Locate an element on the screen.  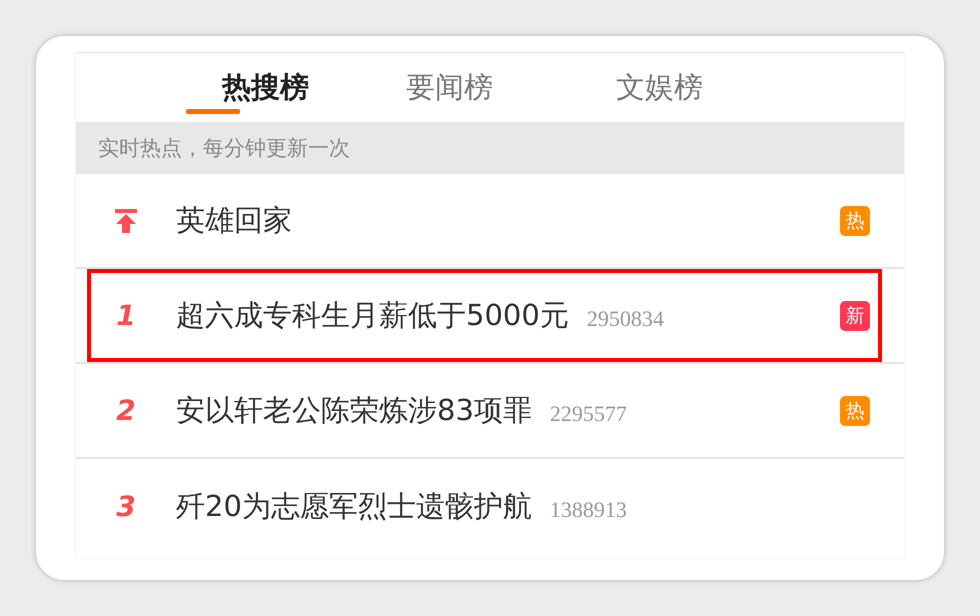
list-item: 英雄回家 热 is located at coordinates (490, 221).